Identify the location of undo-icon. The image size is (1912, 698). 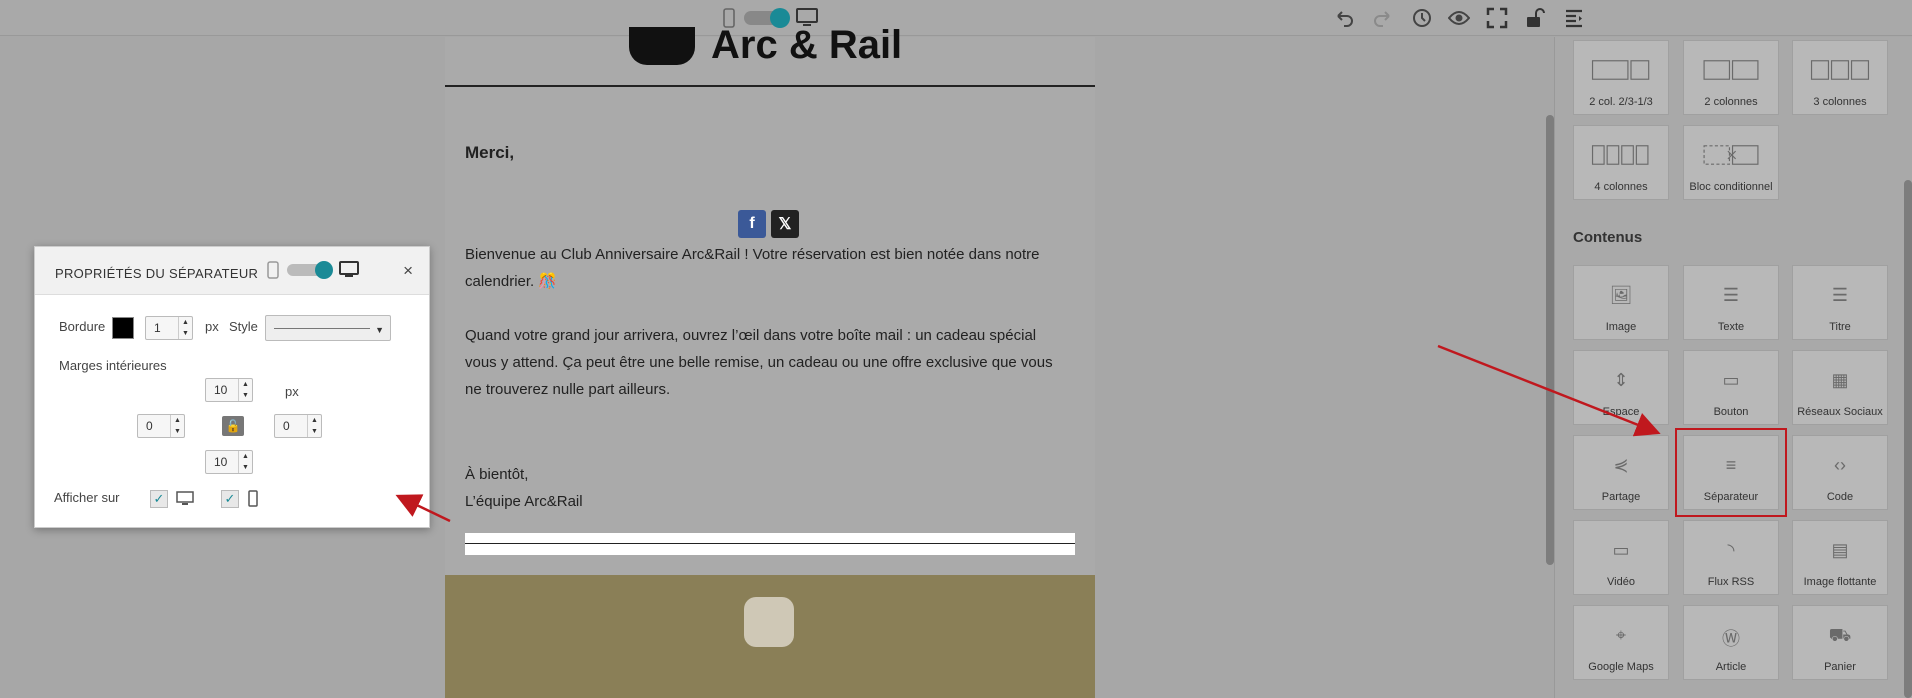
(1344, 18).